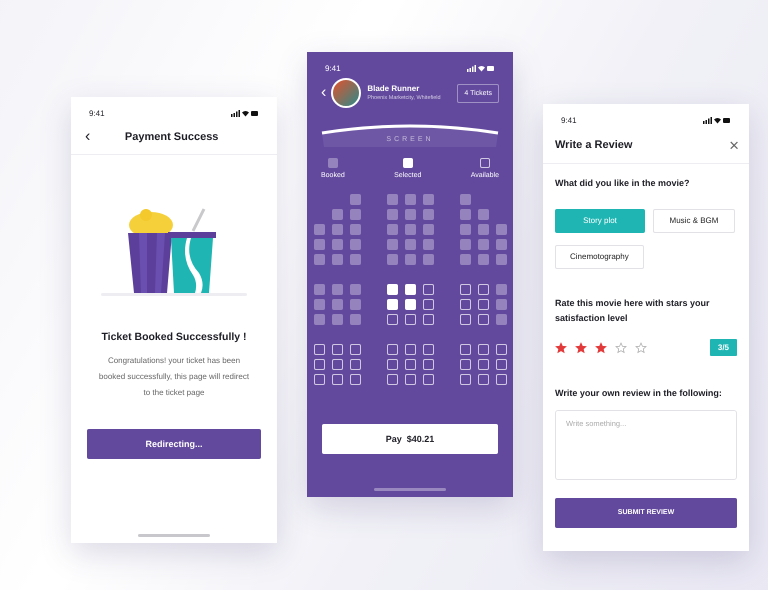  I want to click on pay-button: Pay $40.21, so click(410, 439).